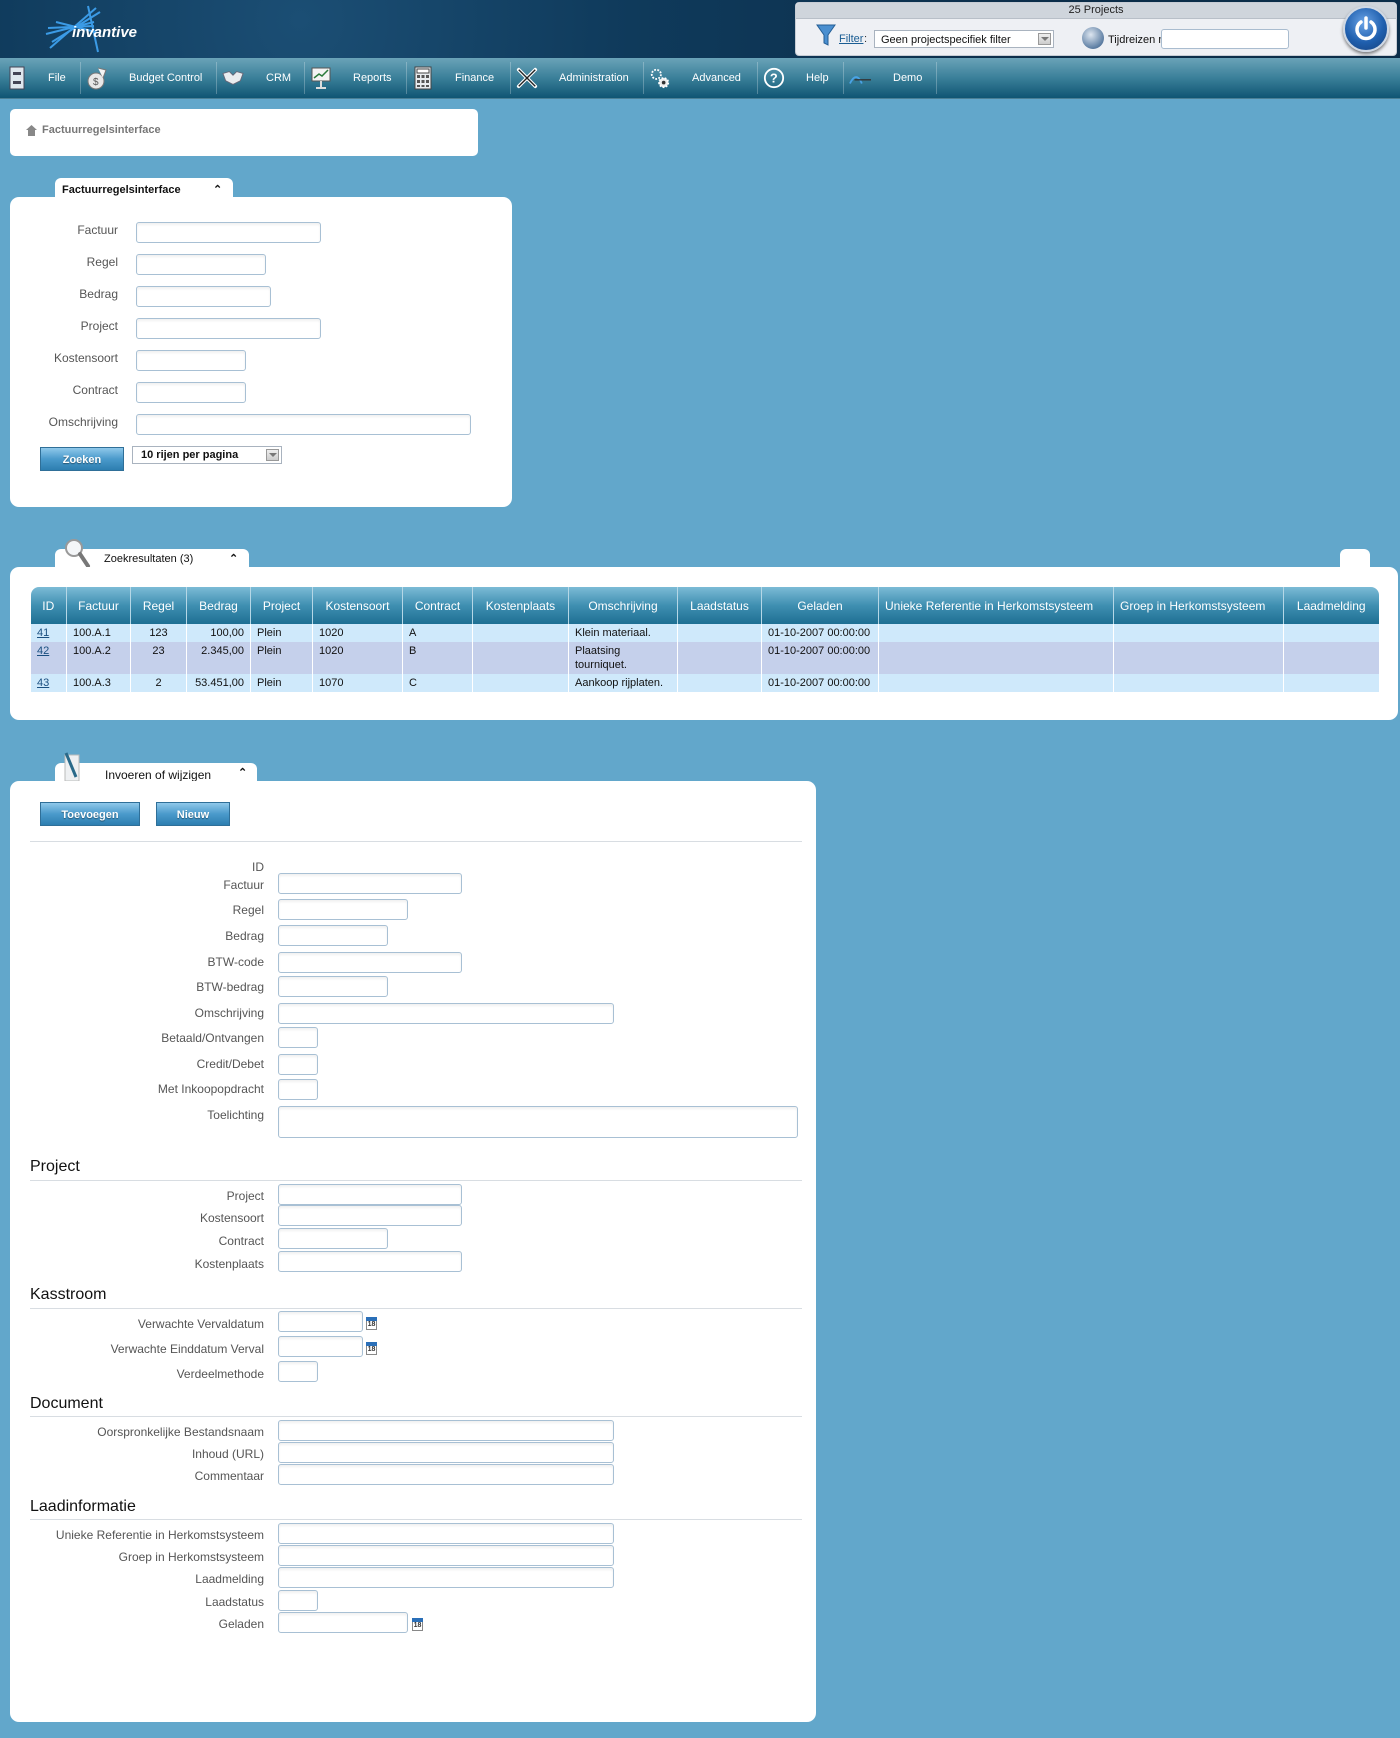 The width and height of the screenshot is (1400, 1738). Describe the element at coordinates (158, 605) in the screenshot. I see `column-header-regel: Regel` at that location.